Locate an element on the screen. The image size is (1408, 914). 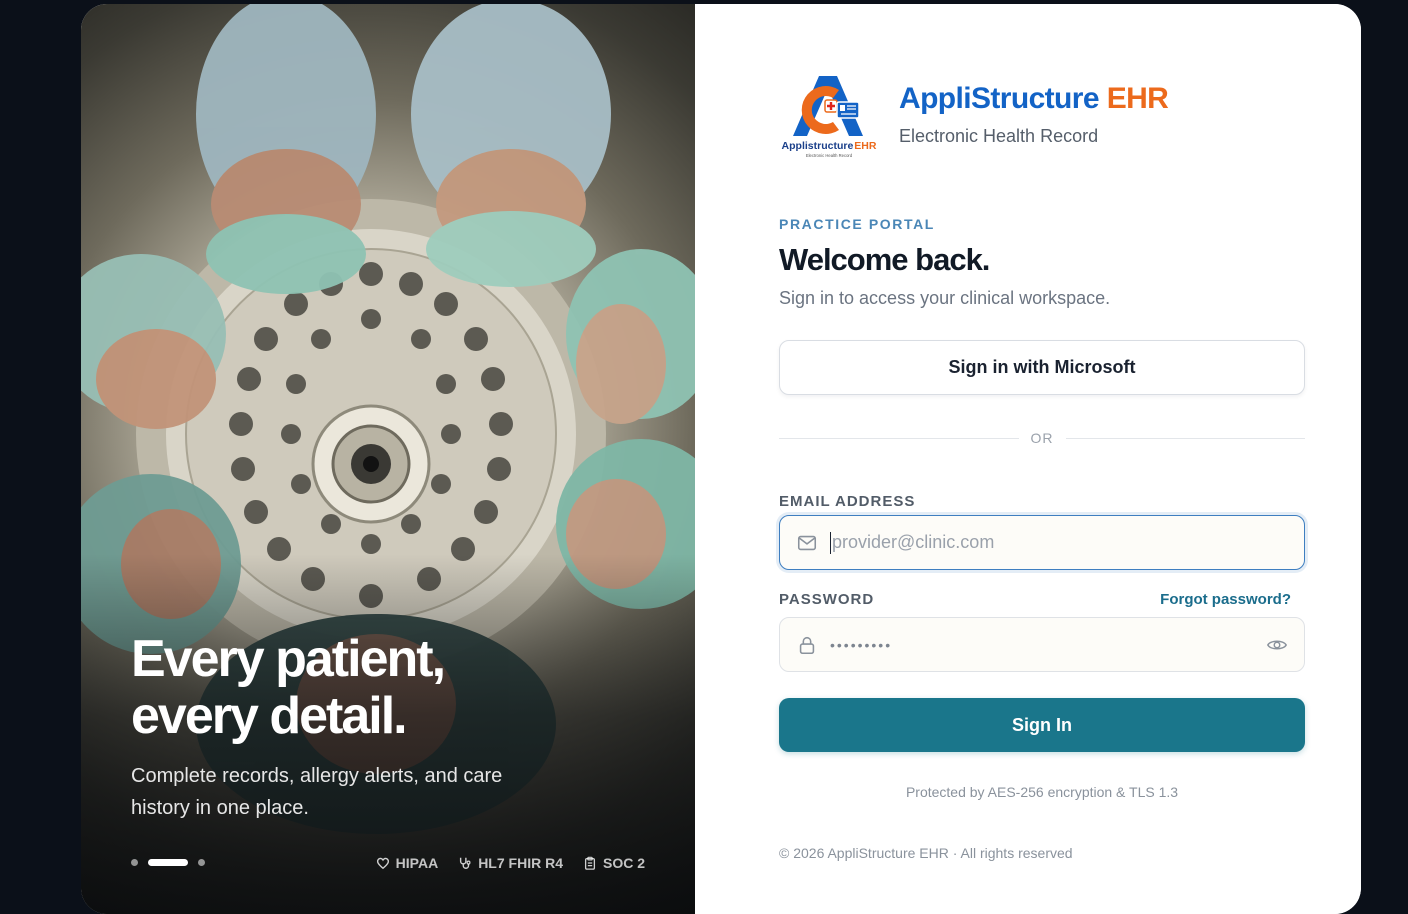
email-field is located at coordinates (1042, 542).